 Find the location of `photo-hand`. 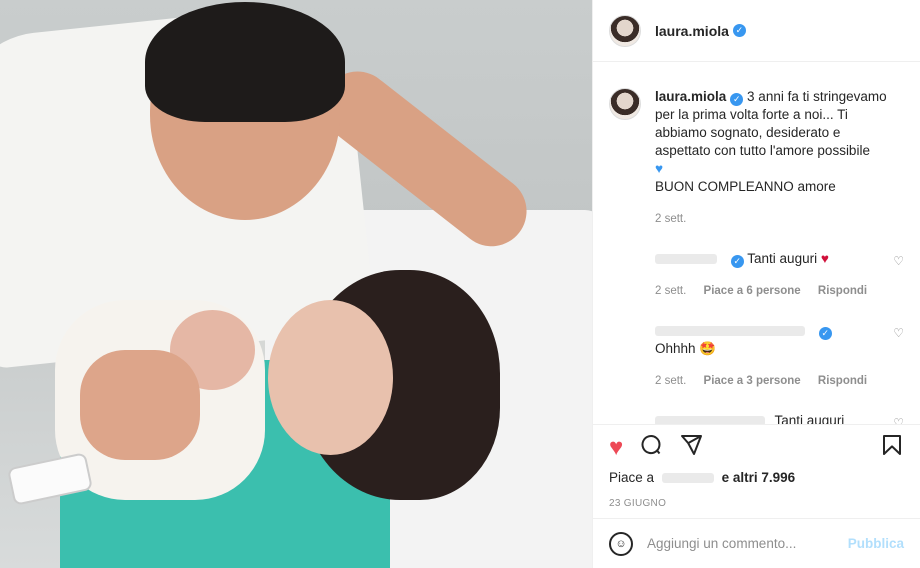

photo-hand is located at coordinates (140, 405).